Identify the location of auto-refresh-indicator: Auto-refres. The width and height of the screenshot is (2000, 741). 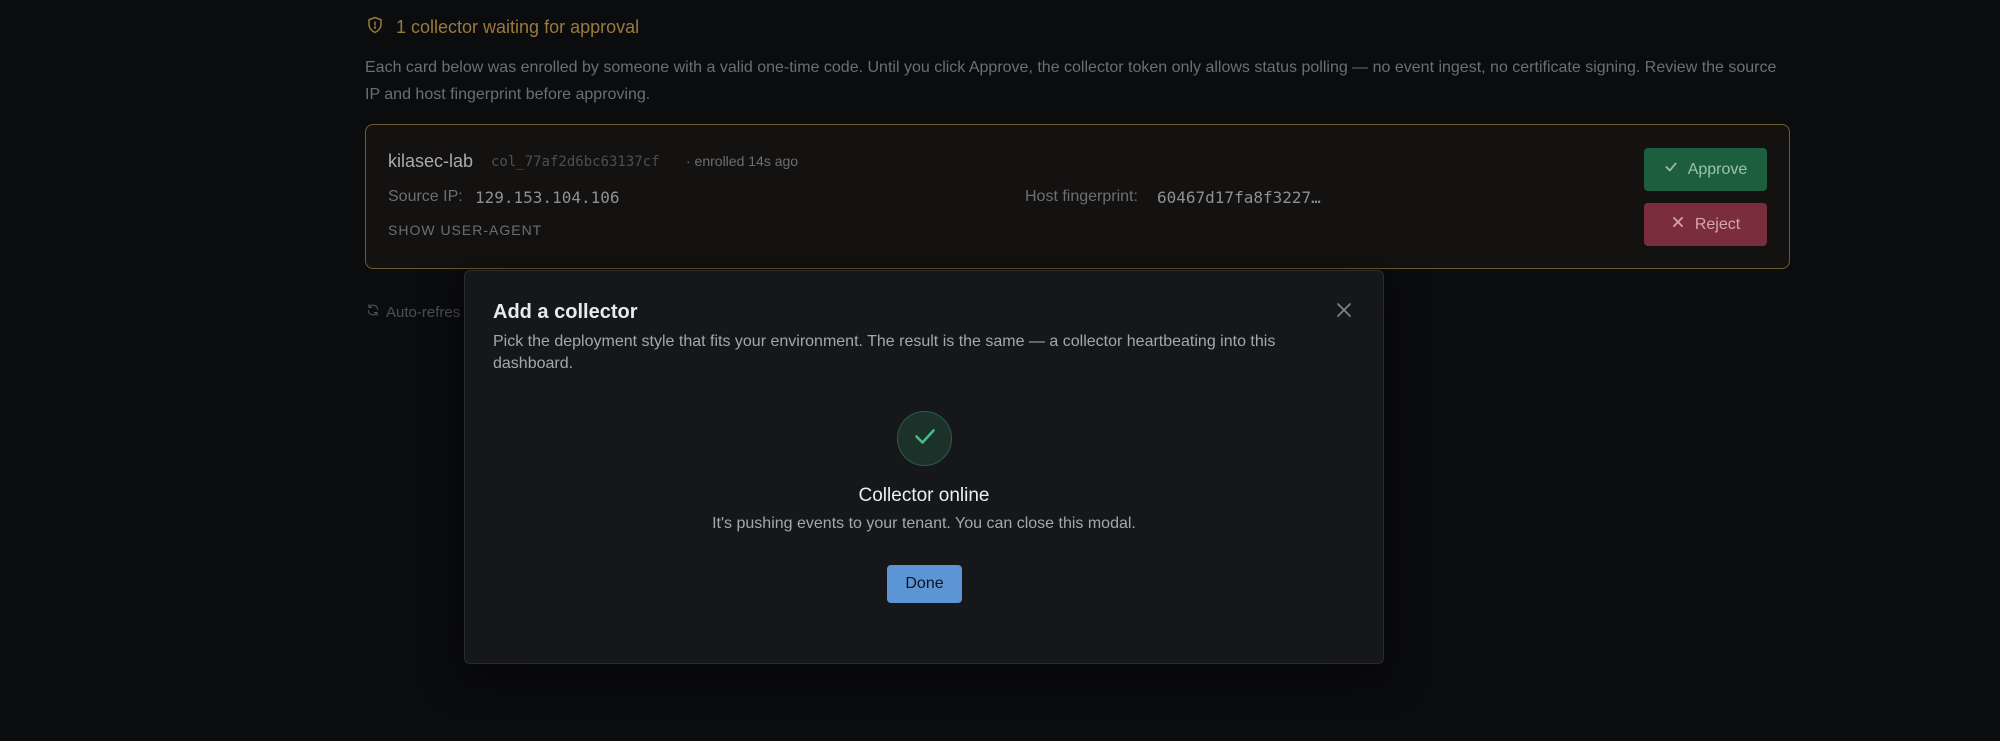
(413, 312).